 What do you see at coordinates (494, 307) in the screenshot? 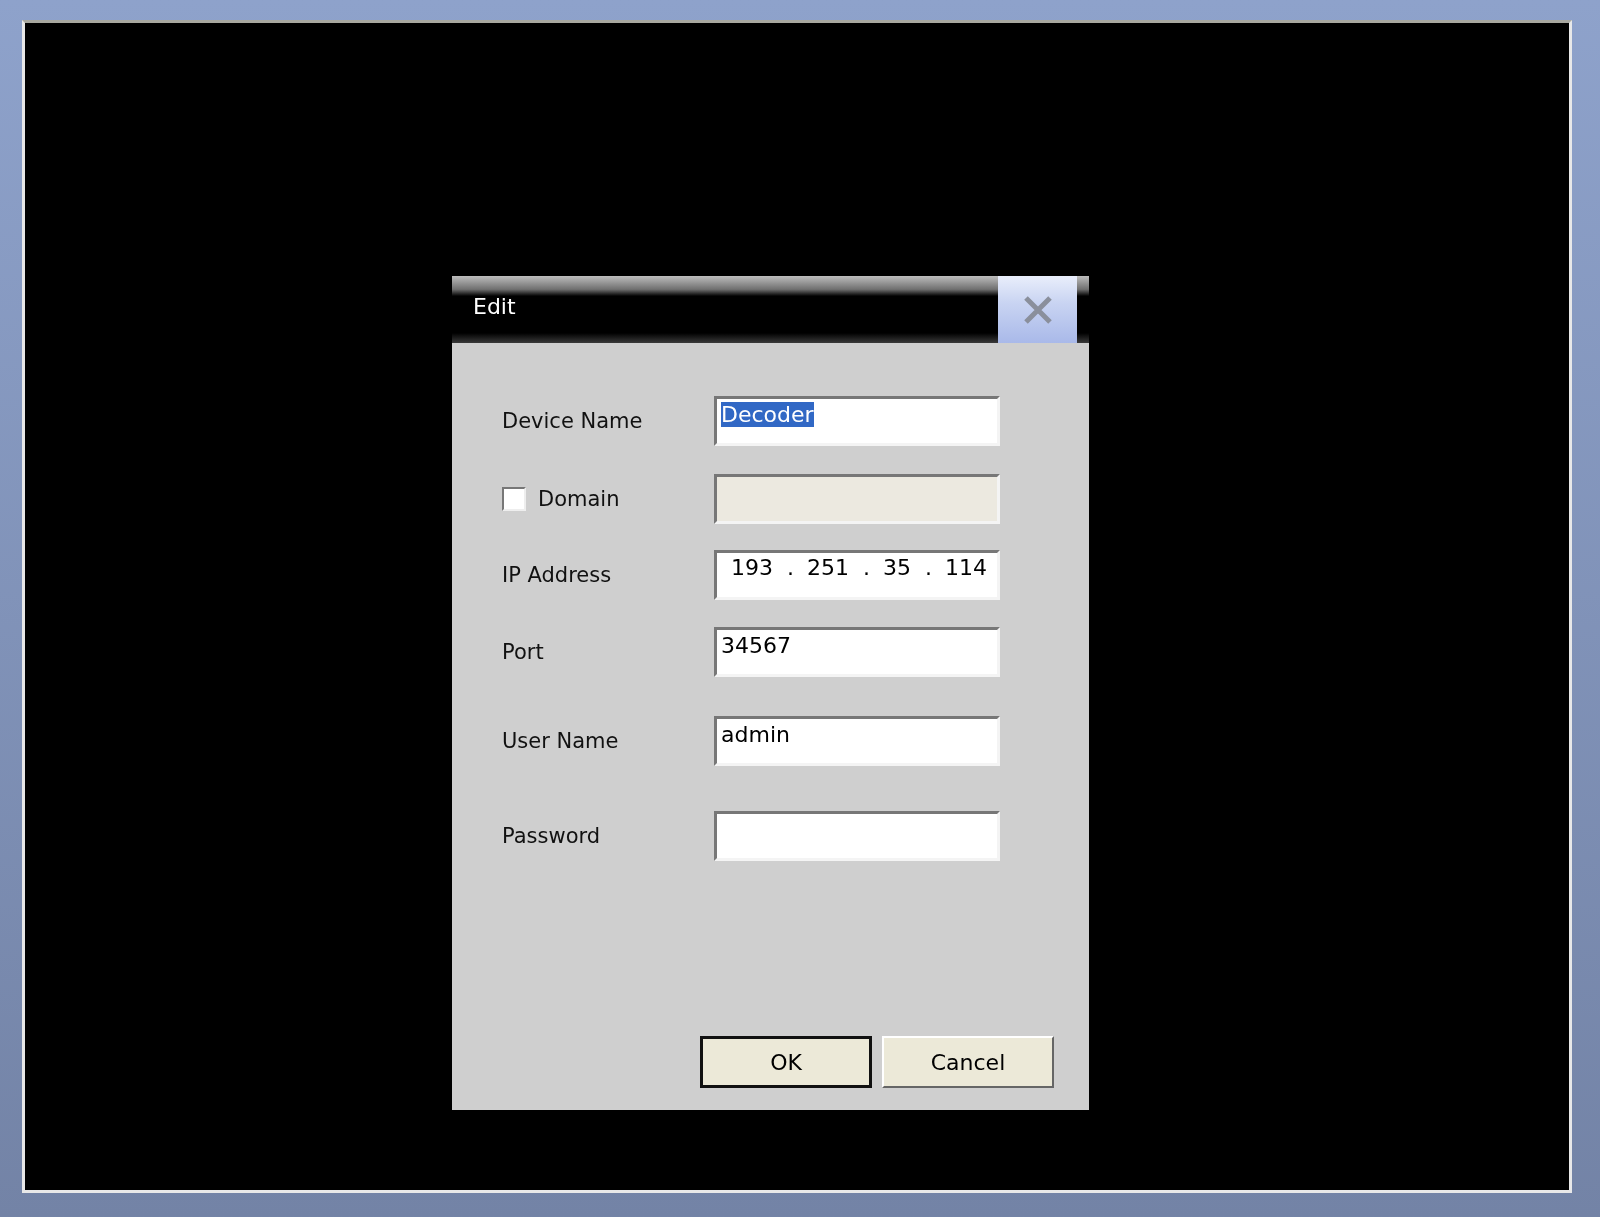
I see `dialog-title: Edit` at bounding box center [494, 307].